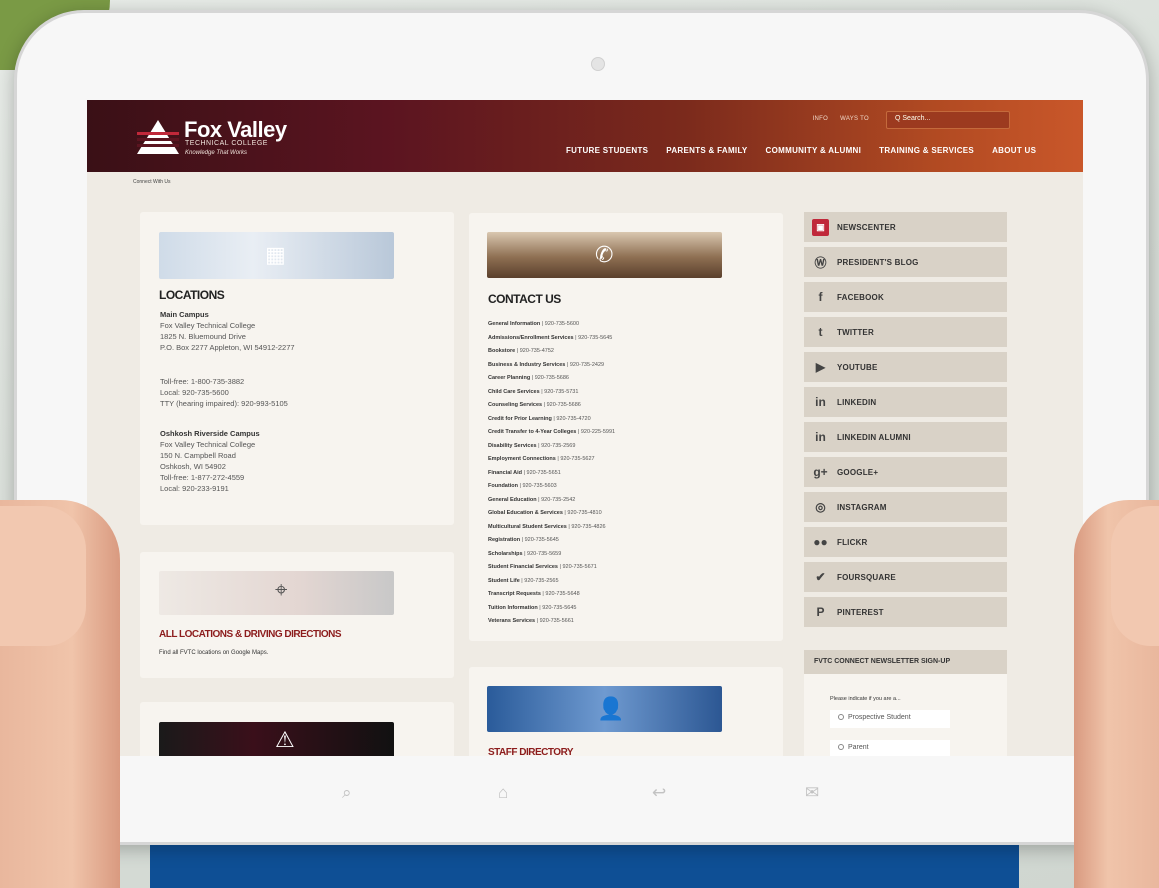 This screenshot has height=888, width=1159. Describe the element at coordinates (905, 542) in the screenshot. I see `social-link-flickr: ●● FLICKR` at that location.